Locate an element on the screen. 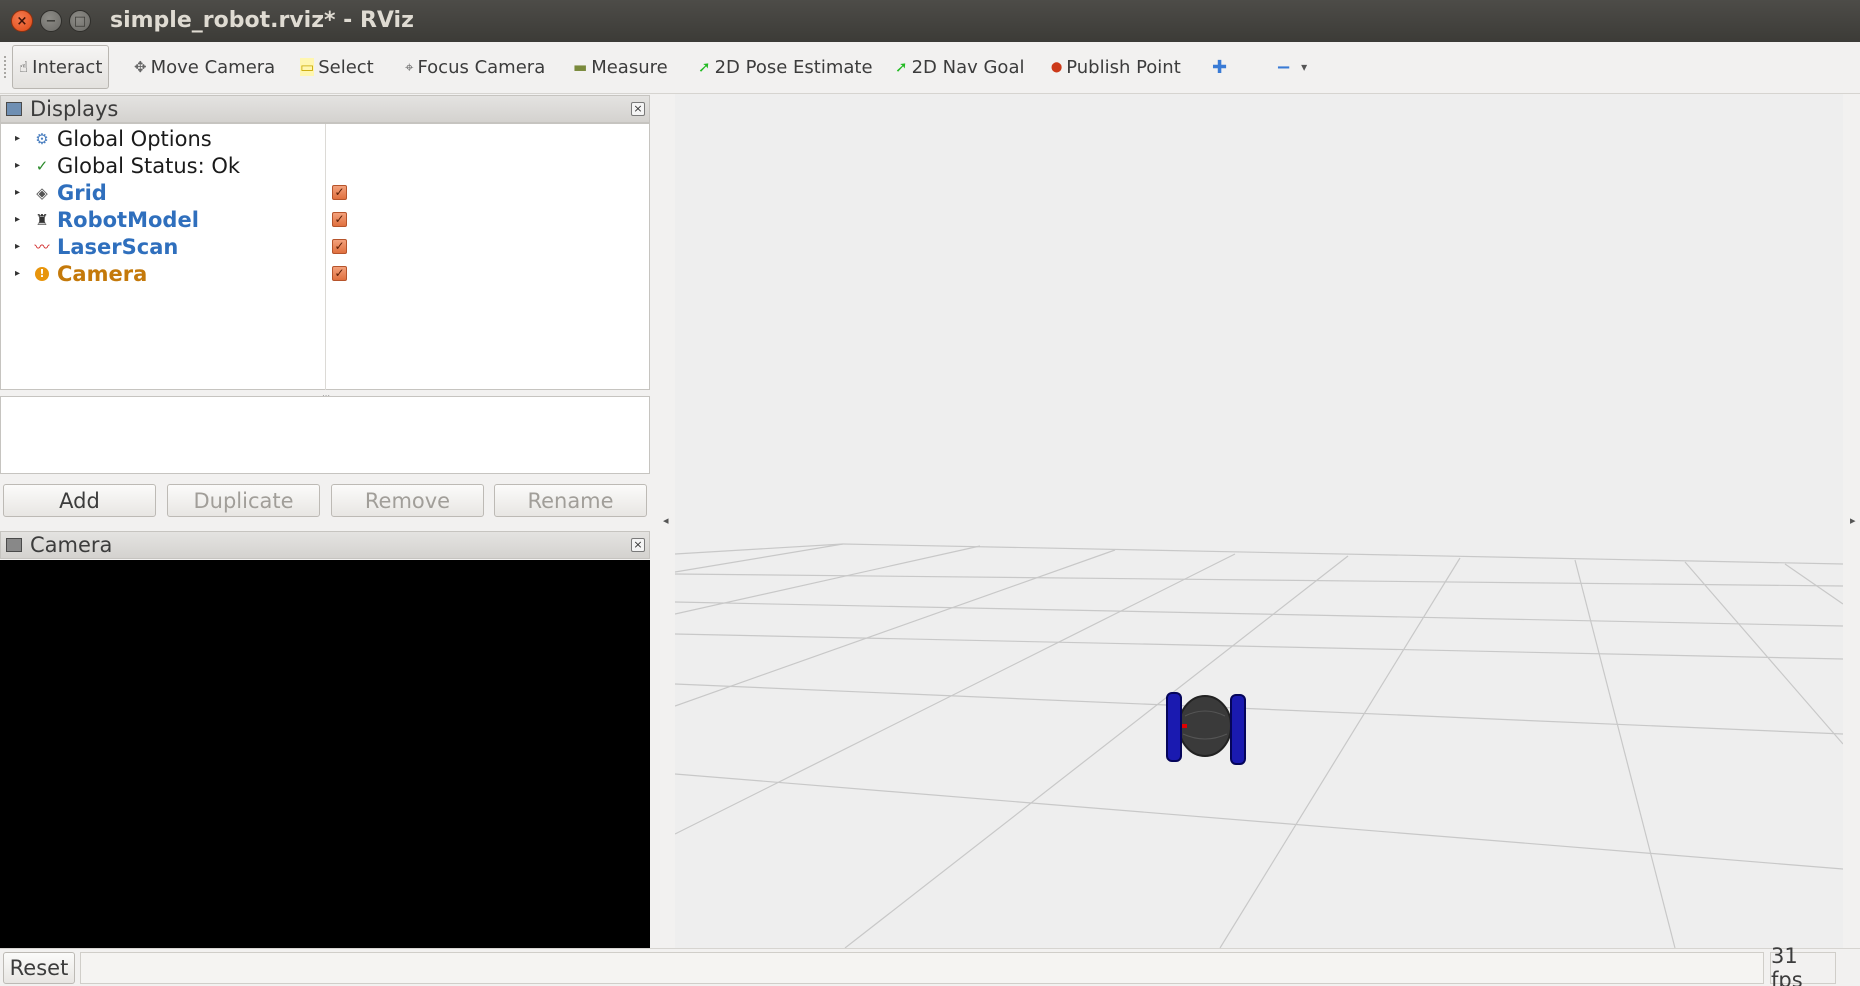 Image resolution: width=1860 pixels, height=986 pixels. tool-label: Publish Point is located at coordinates (1123, 67).